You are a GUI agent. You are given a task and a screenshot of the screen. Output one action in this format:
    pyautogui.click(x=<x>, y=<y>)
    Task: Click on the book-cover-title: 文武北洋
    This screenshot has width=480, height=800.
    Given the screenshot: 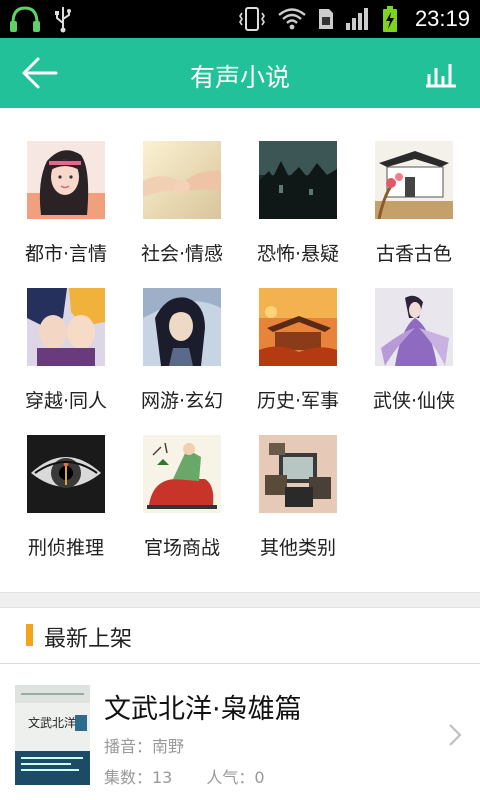 What is the action you would take?
    pyautogui.click(x=52, y=722)
    